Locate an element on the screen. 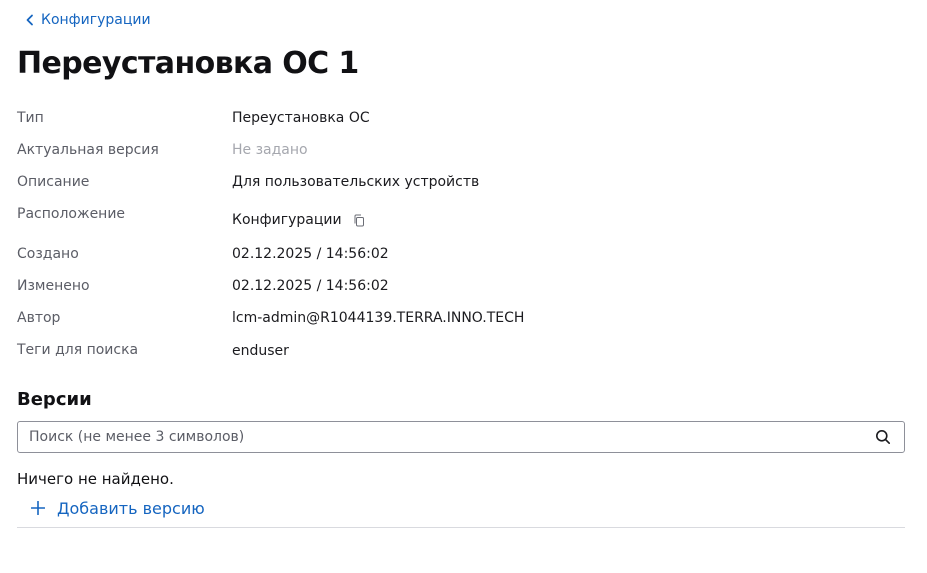  versions-empty-message: Ничего не найдено. is located at coordinates (95, 479).